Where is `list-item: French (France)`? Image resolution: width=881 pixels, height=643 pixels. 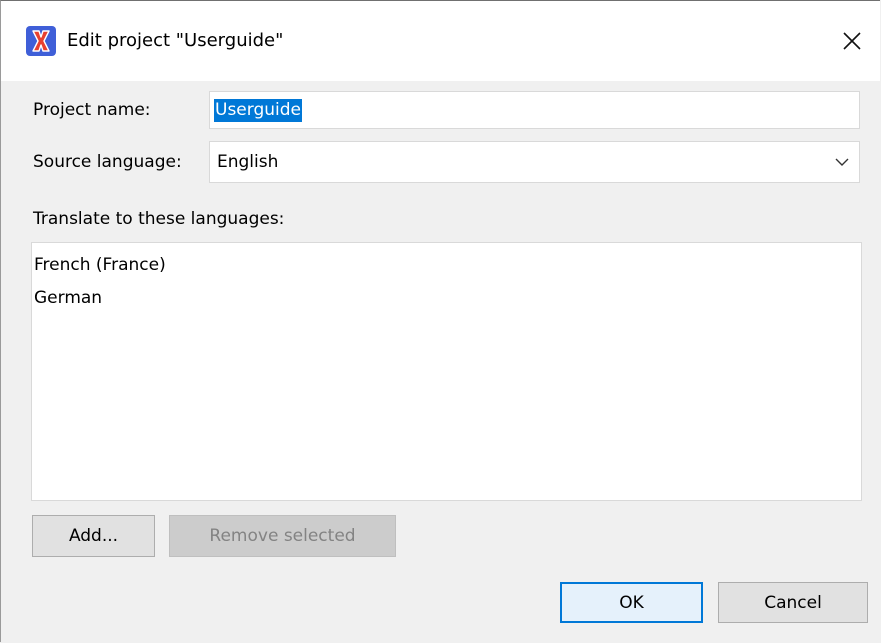 list-item: French (France) is located at coordinates (446, 266).